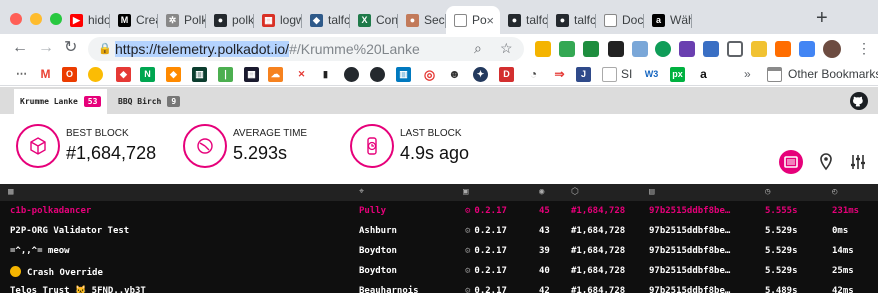 The image size is (878, 293). I want to click on block-hash-column-icon: ▤, so click(654, 192).